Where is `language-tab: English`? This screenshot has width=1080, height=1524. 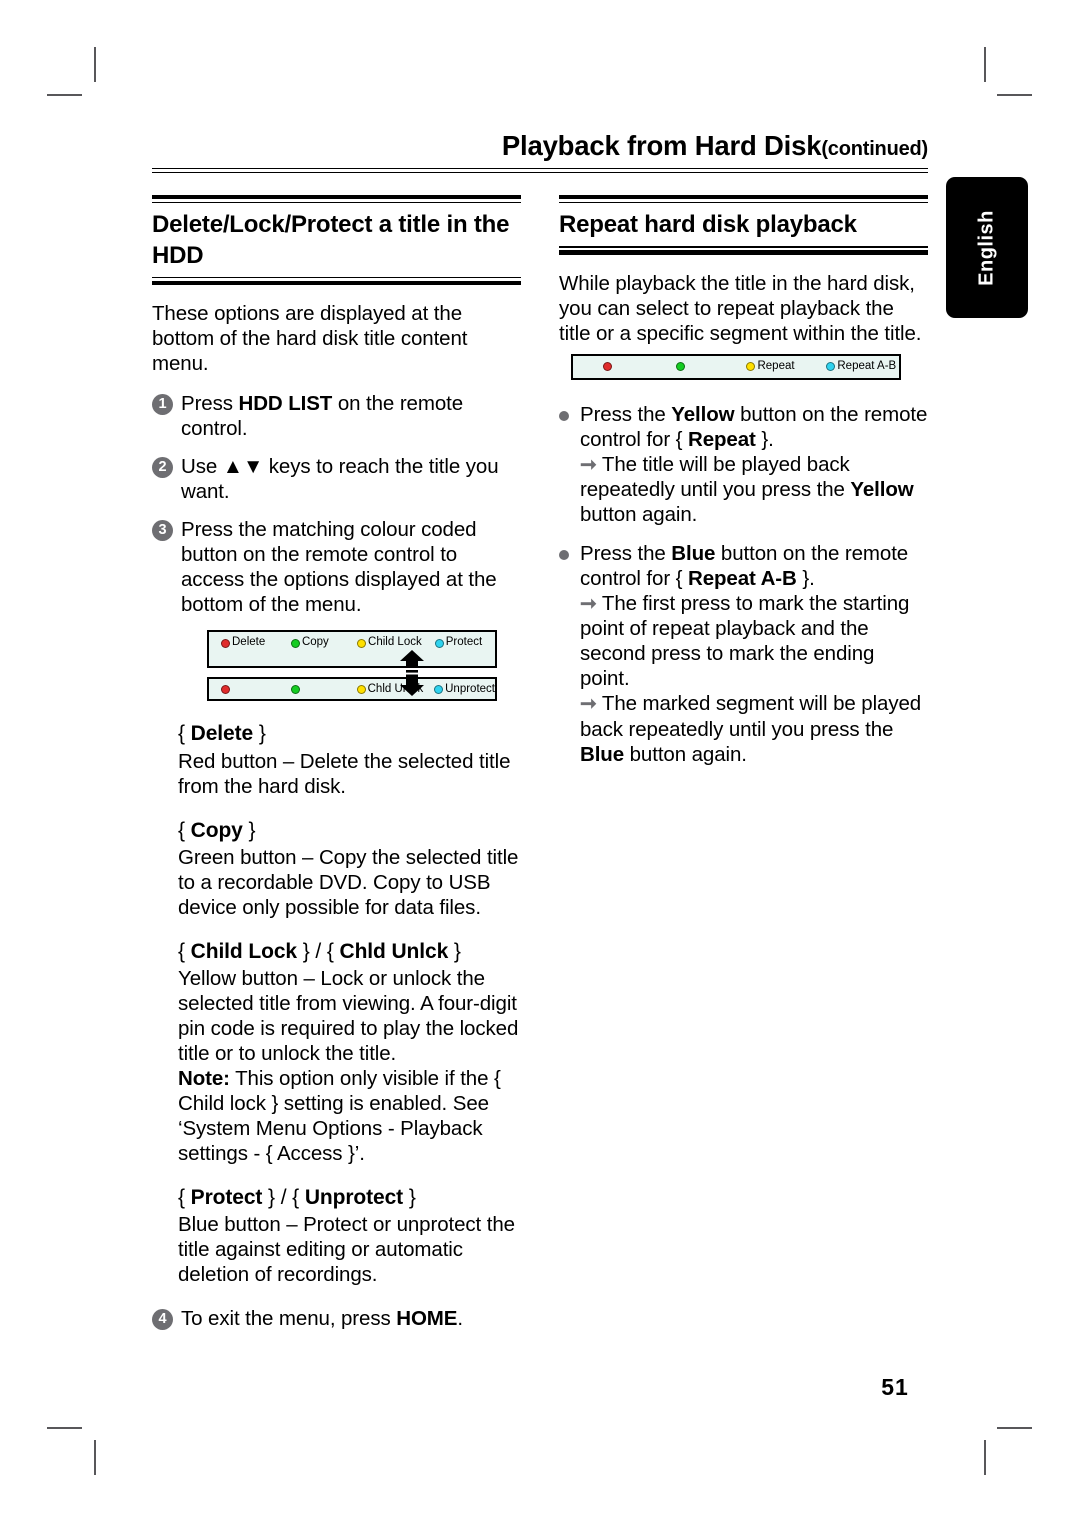
language-tab: English is located at coordinates (987, 247).